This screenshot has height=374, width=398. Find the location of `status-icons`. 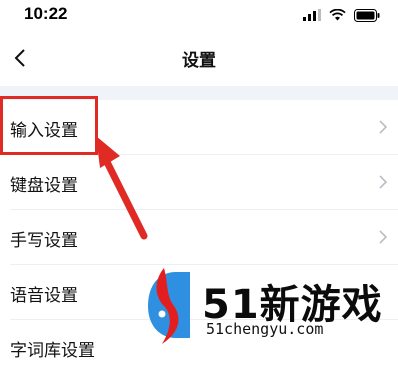

status-icons is located at coordinates (341, 15).